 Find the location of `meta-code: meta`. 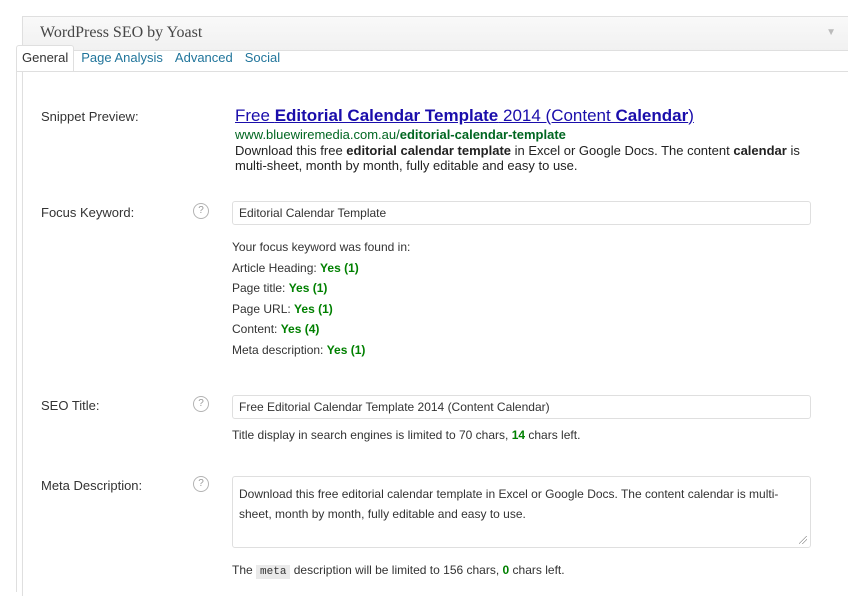

meta-code: meta is located at coordinates (273, 572).